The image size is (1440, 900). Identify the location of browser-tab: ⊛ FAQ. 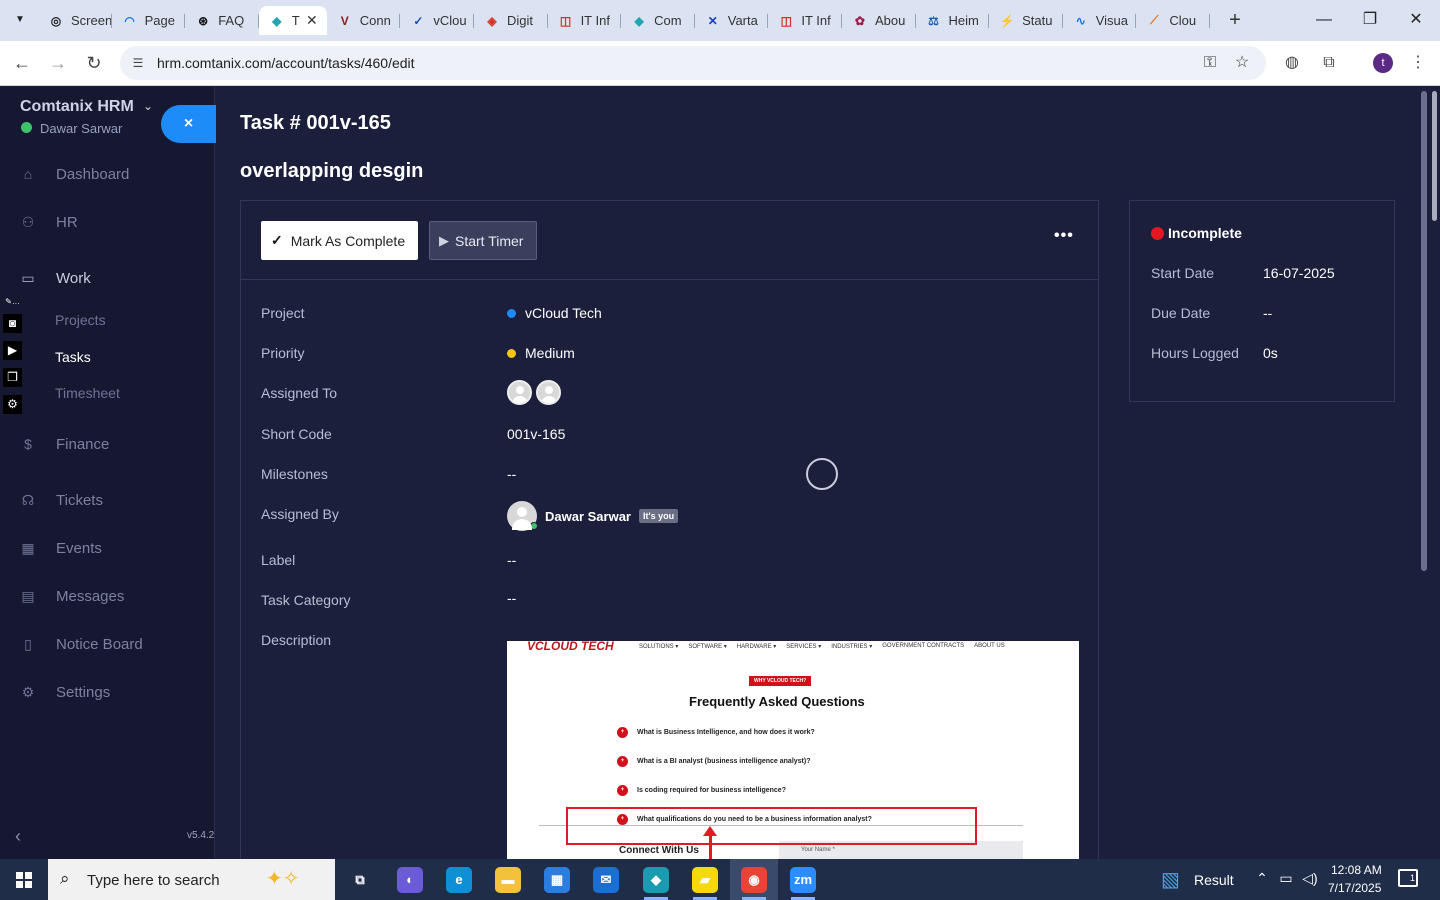
(222, 20).